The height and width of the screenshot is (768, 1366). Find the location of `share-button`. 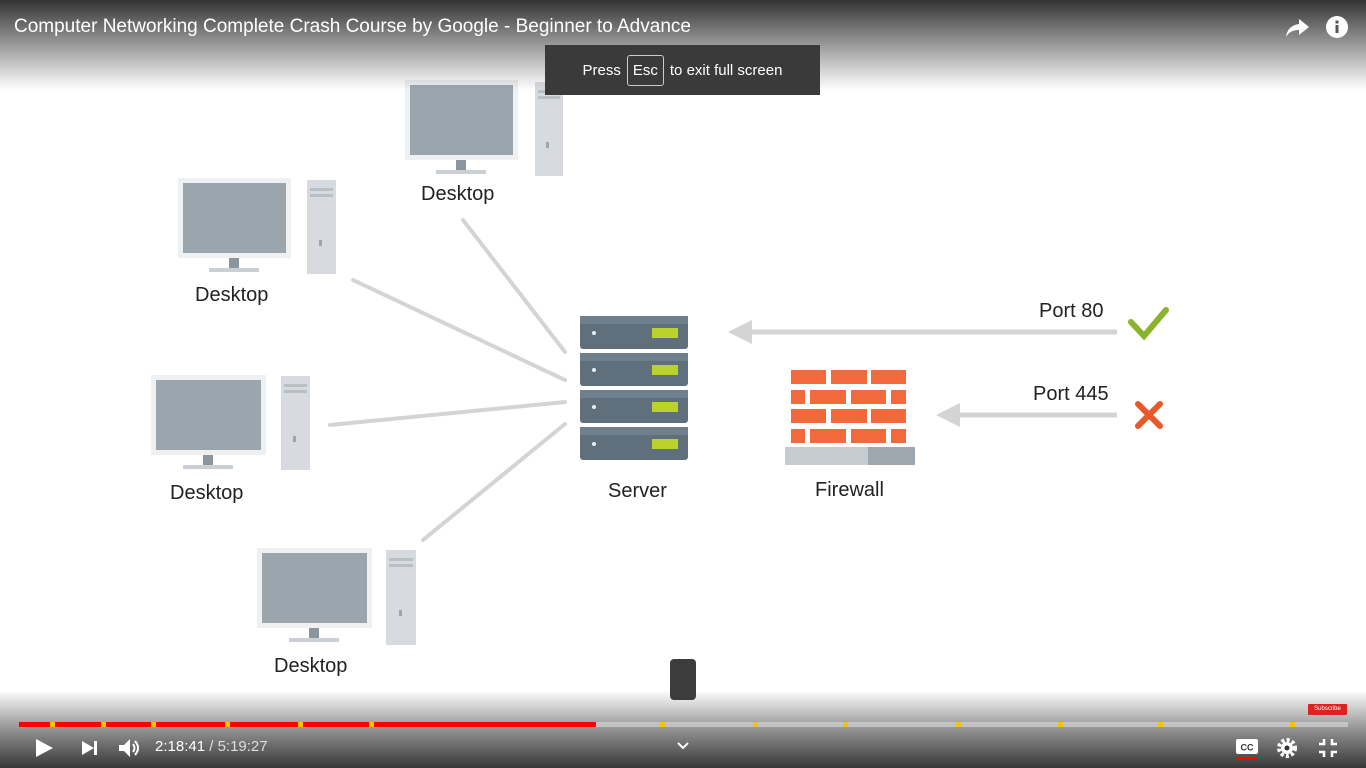

share-button is located at coordinates (1297, 27).